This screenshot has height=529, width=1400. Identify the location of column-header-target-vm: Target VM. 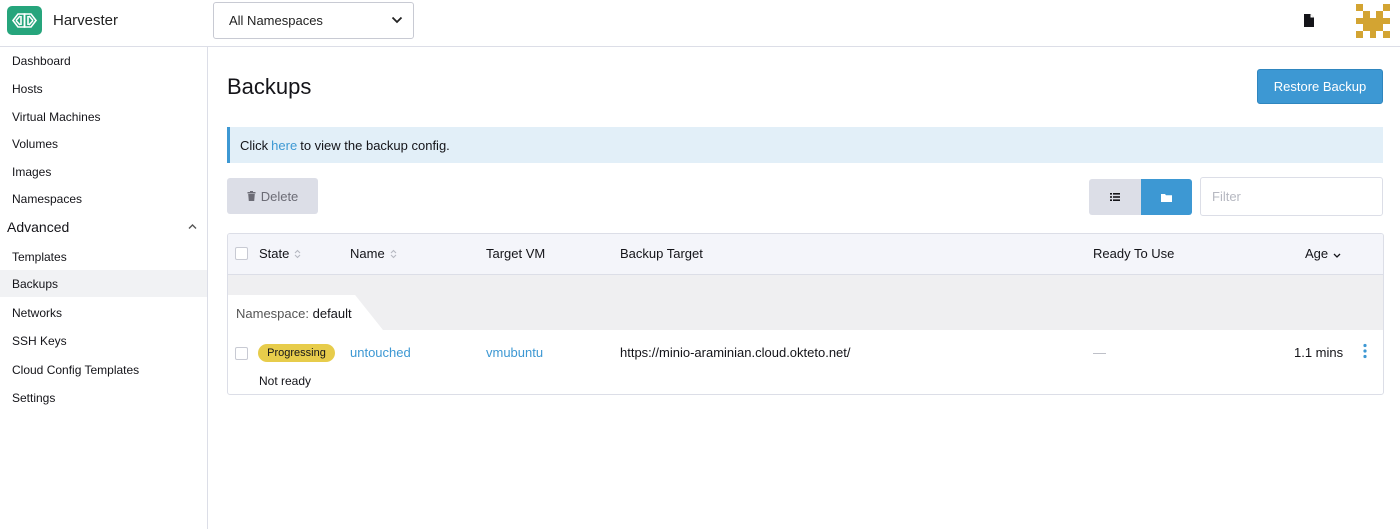
(515, 253).